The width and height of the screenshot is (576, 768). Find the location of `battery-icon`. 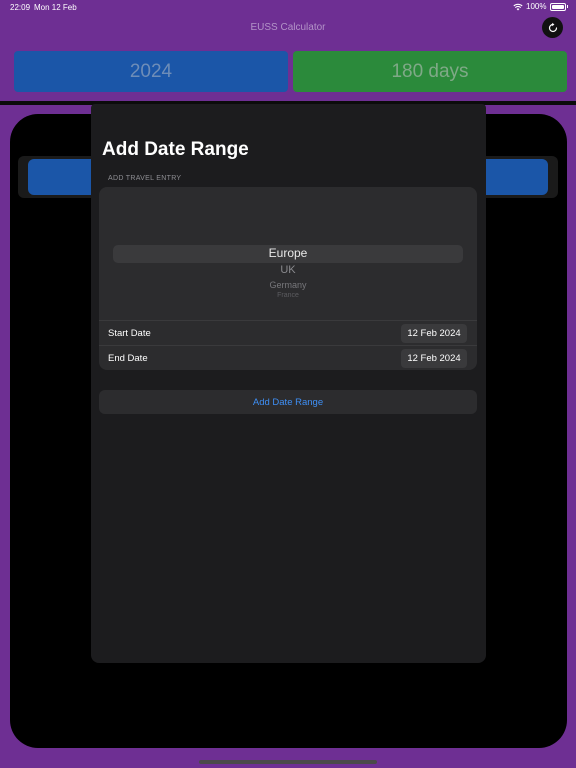

battery-icon is located at coordinates (557, 6).